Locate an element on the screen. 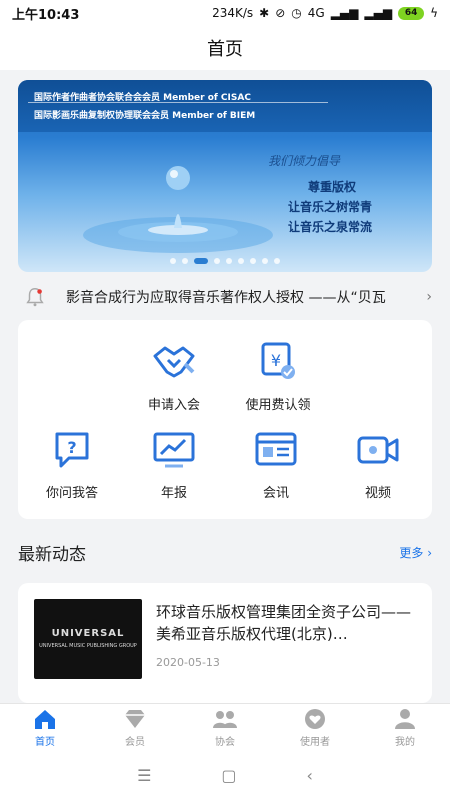 The width and height of the screenshot is (450, 800). tab-users: 使用者 is located at coordinates (315, 727).